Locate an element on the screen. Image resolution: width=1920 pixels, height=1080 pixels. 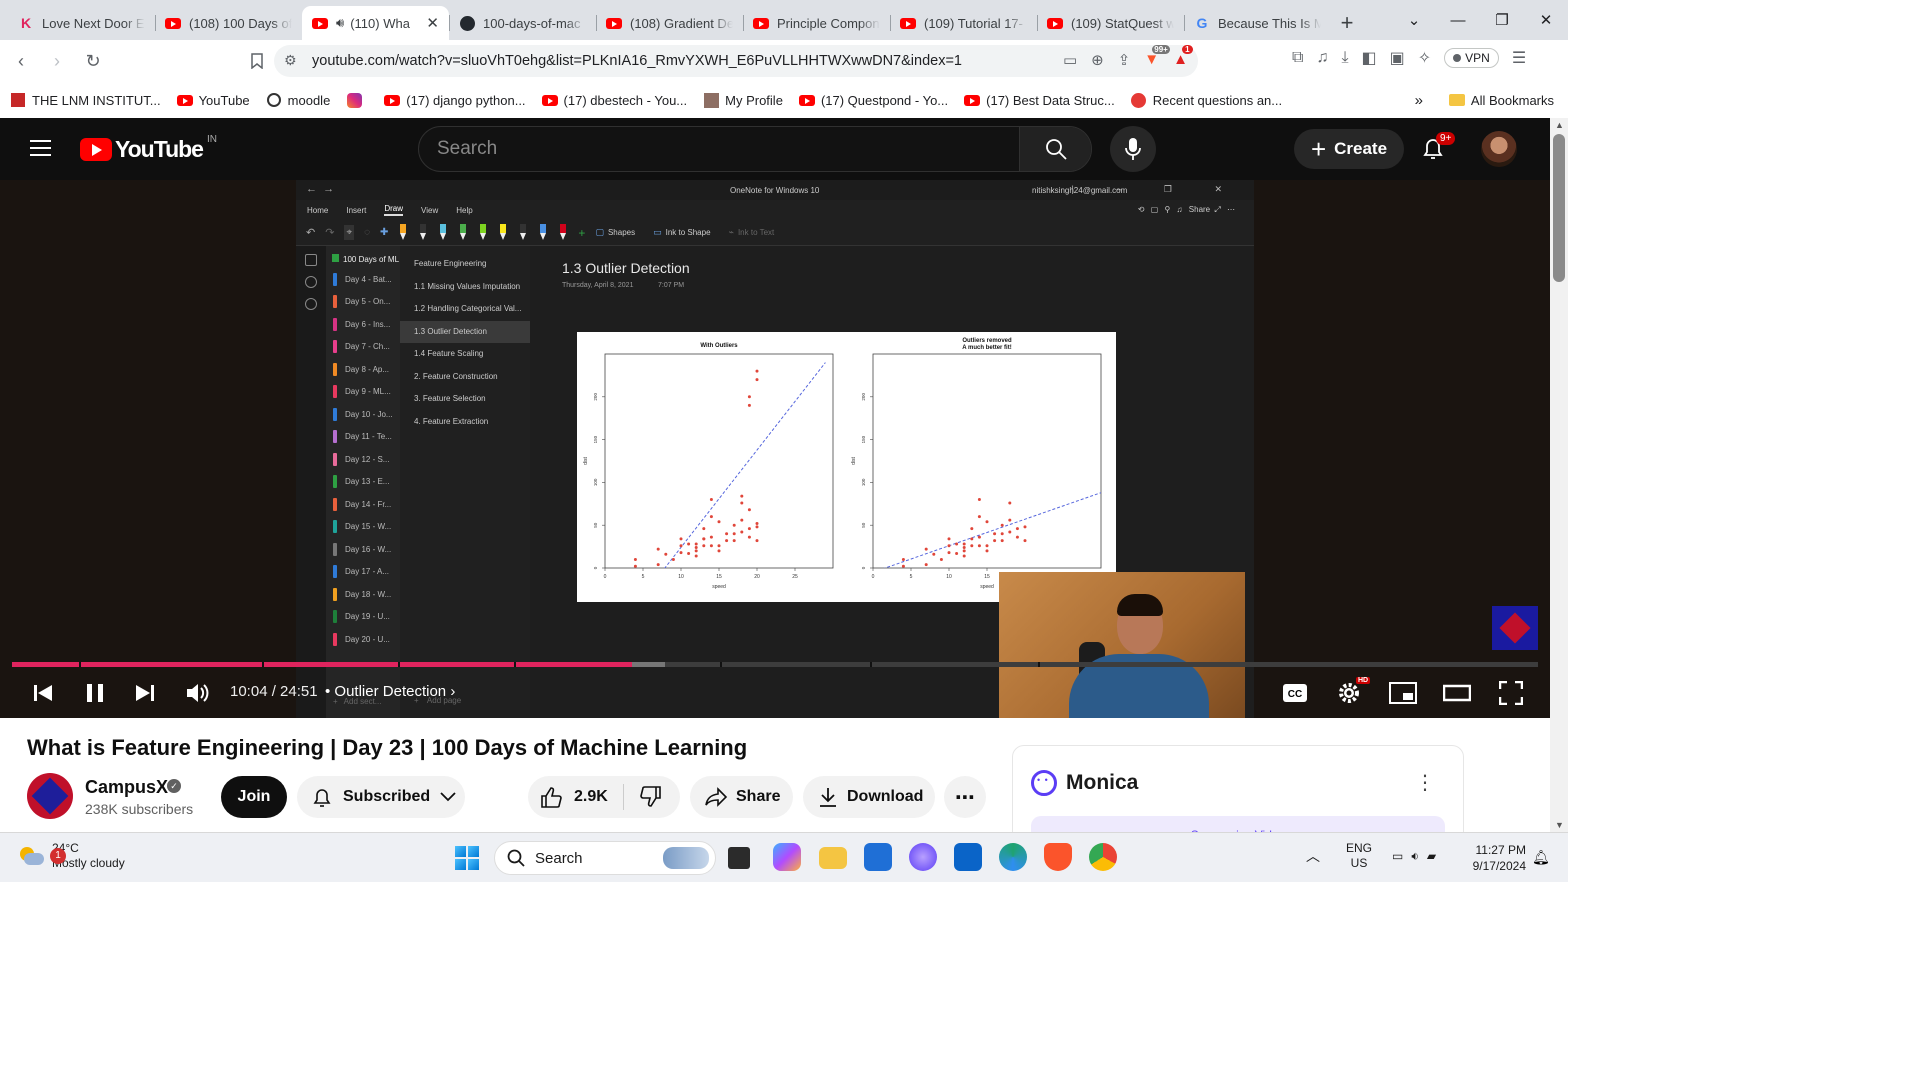
share-page-icon: ⇪ is located at coordinates (1124, 60).